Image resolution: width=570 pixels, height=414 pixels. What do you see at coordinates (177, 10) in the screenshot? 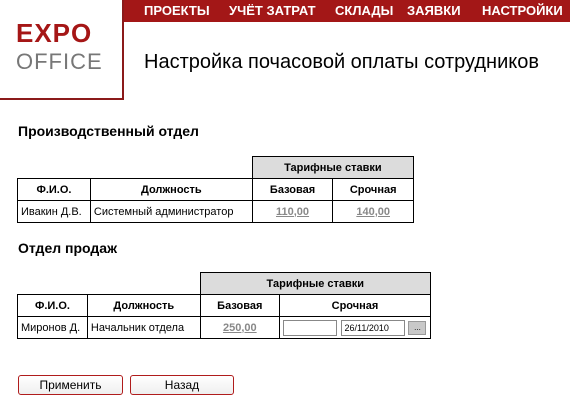
I see `nav-item-projects: ПРОЕКТЫ` at bounding box center [177, 10].